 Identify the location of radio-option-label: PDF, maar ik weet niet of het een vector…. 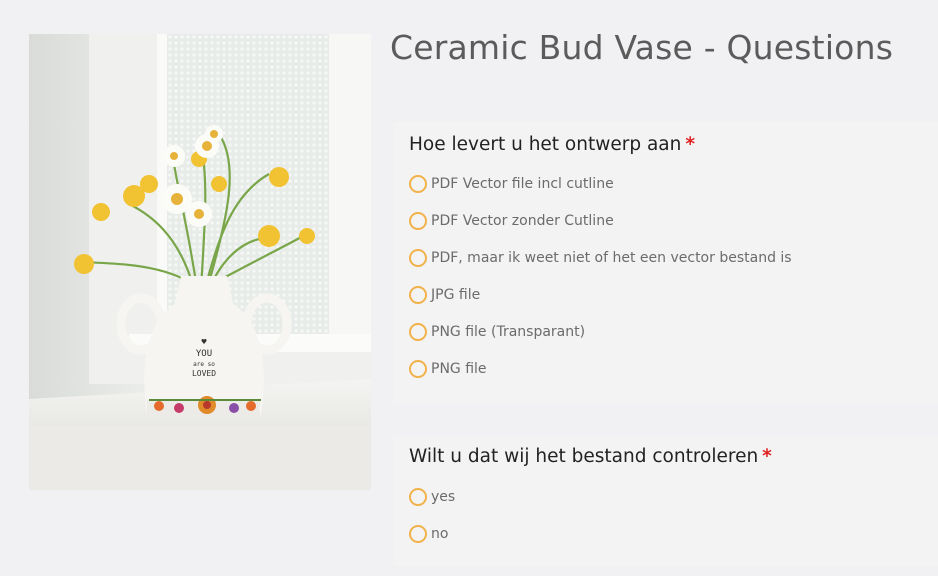
(611, 258).